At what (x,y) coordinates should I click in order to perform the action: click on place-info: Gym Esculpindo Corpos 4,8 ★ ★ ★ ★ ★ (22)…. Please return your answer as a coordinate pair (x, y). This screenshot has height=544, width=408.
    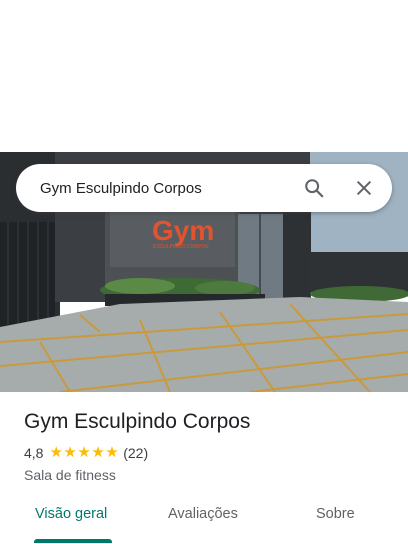
    Looking at the image, I should click on (209, 446).